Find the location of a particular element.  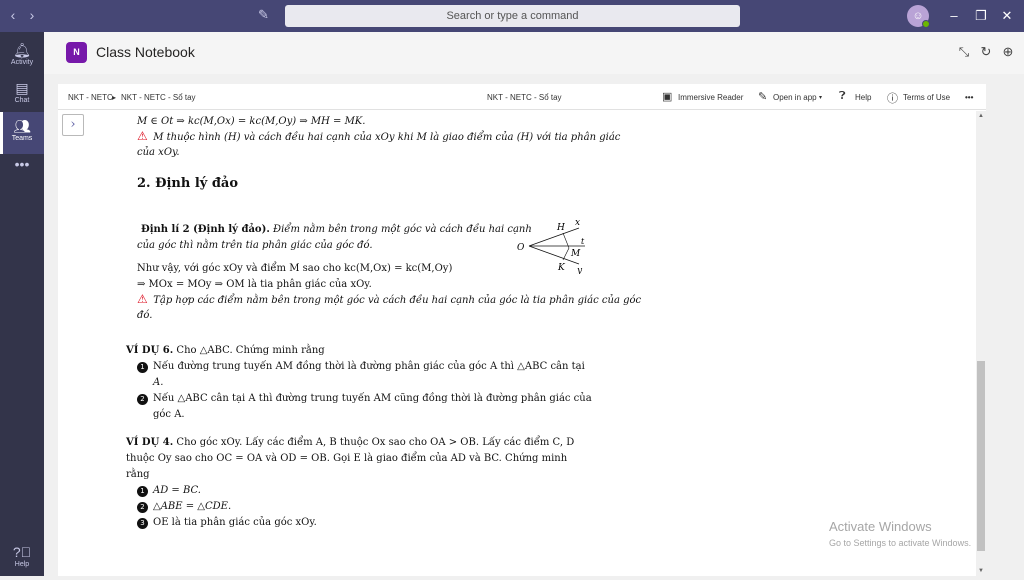

example-text: Cho △ABC. Chứng minh rằng is located at coordinates (250, 350).